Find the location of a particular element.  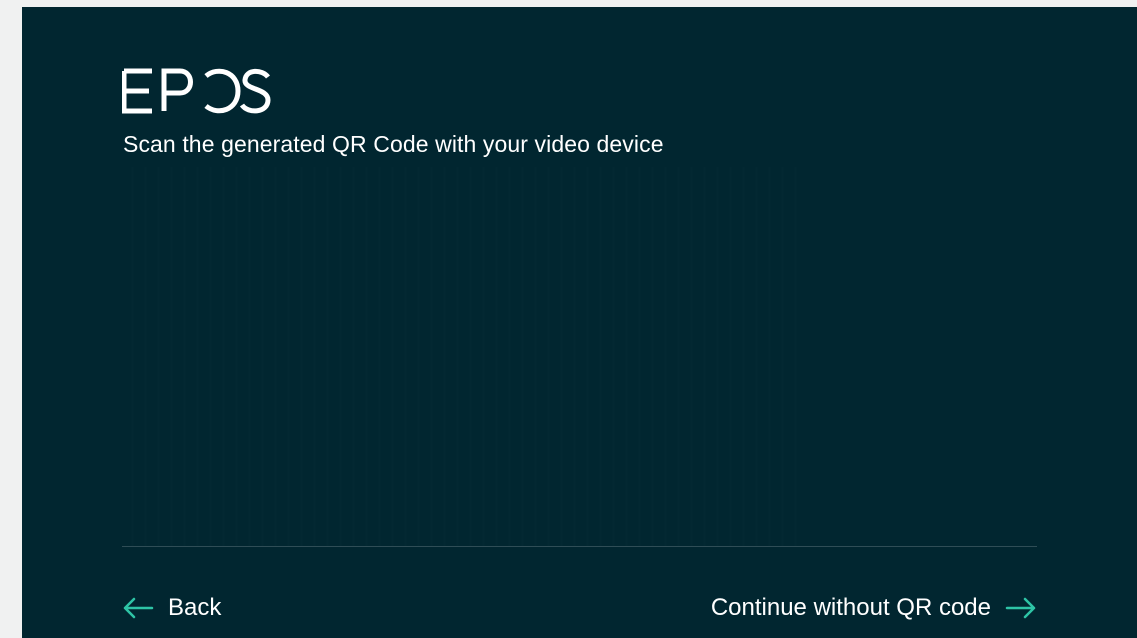

epos-logo is located at coordinates (197, 91).